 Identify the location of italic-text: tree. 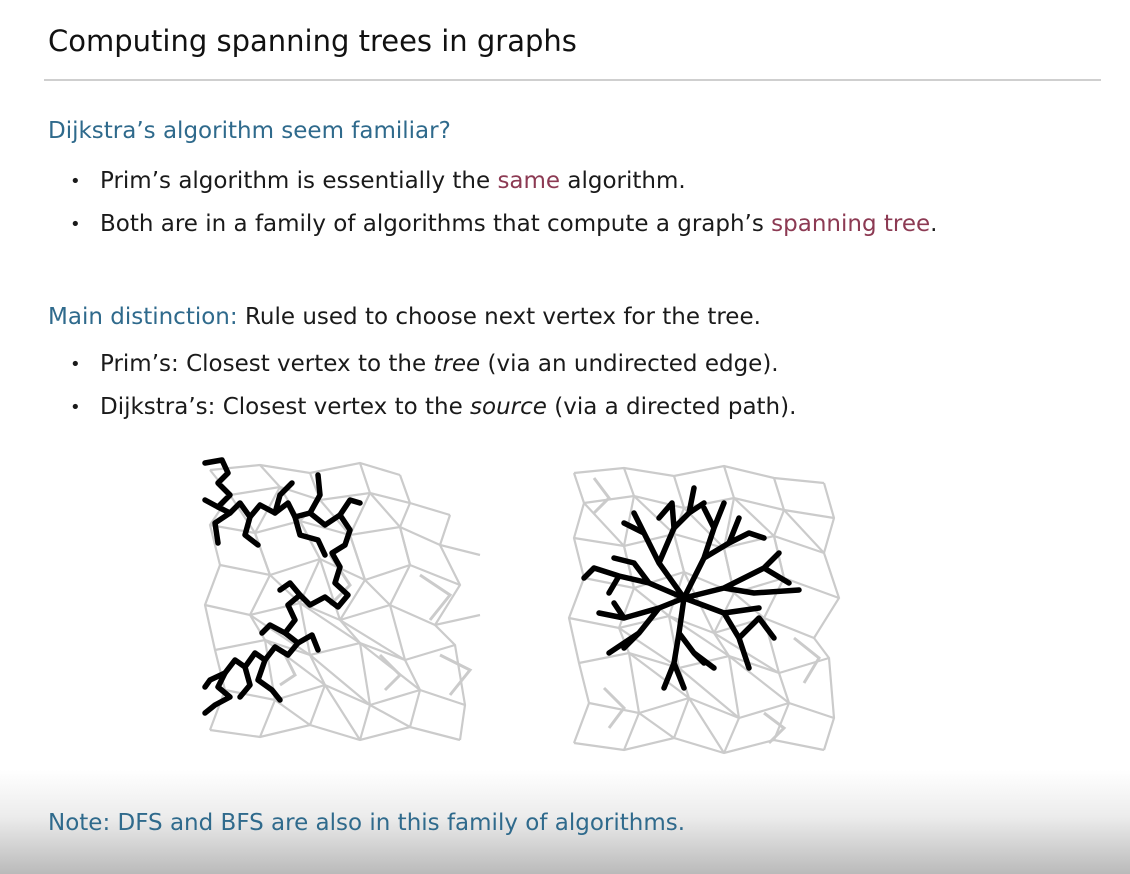
(457, 364).